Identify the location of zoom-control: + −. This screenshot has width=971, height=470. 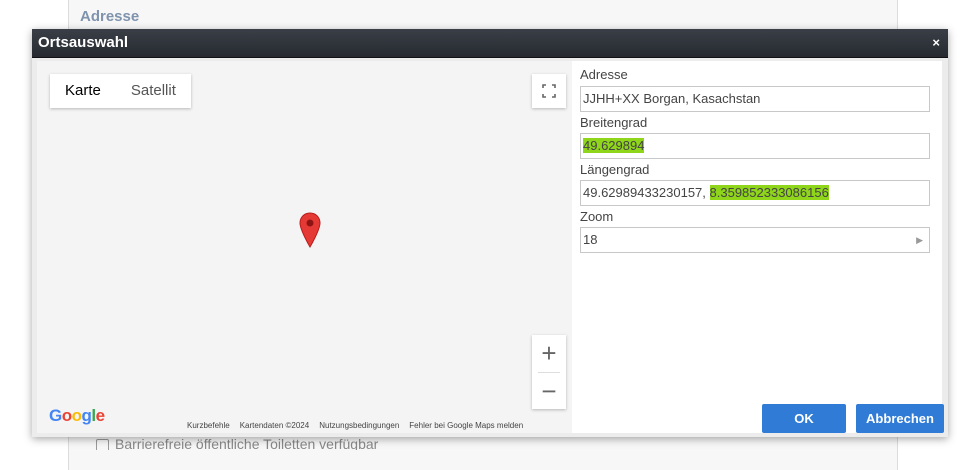
(549, 372).